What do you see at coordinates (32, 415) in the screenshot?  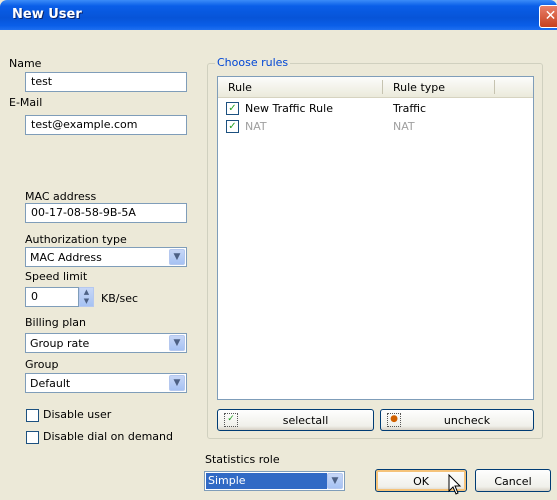 I see `disable-user-checkbox` at bounding box center [32, 415].